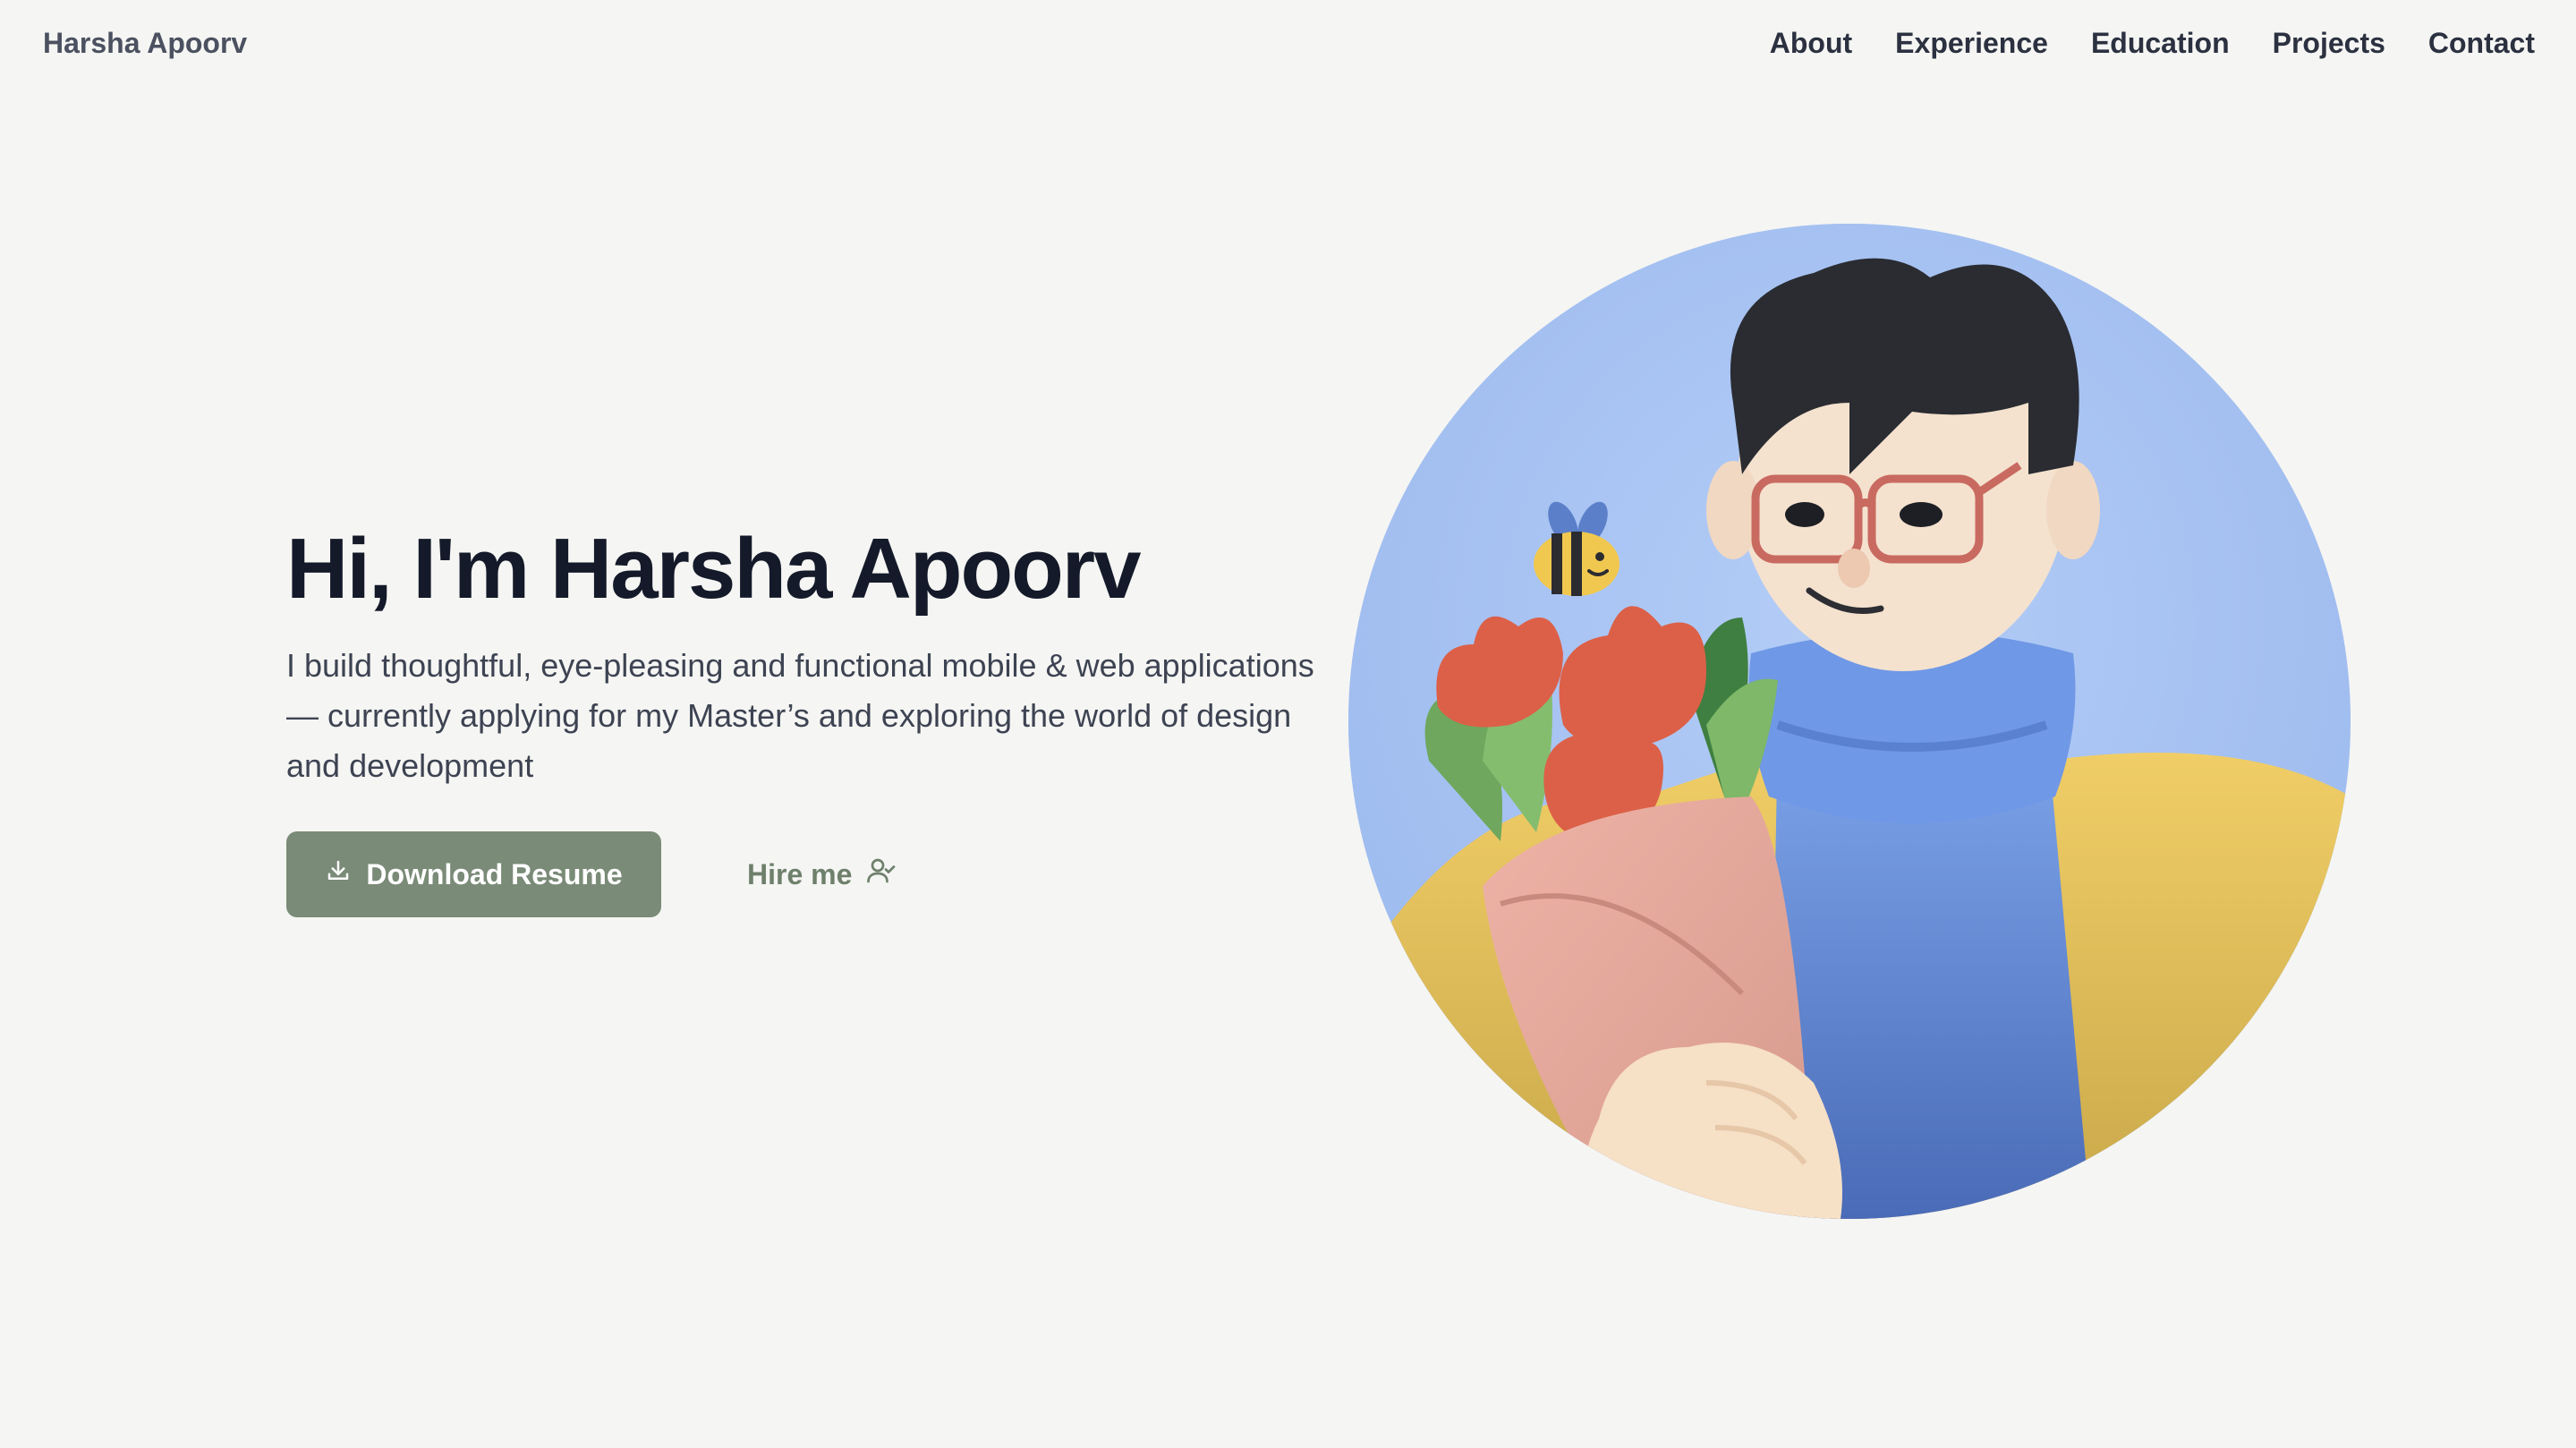 Image resolution: width=2576 pixels, height=1448 pixels. What do you see at coordinates (2329, 43) in the screenshot?
I see `nav-projects: Projects` at bounding box center [2329, 43].